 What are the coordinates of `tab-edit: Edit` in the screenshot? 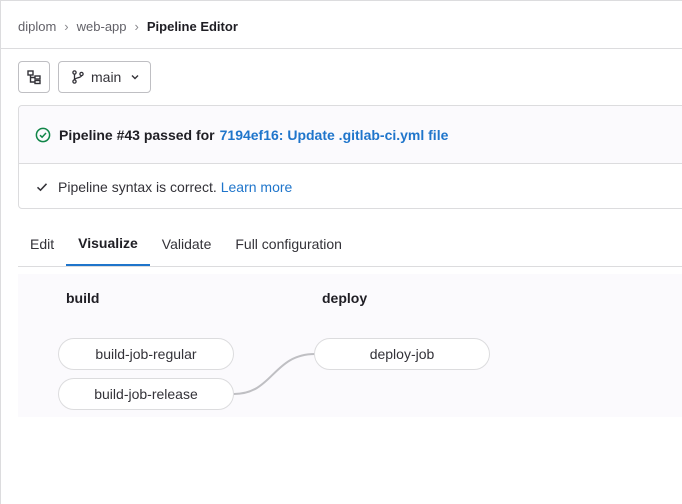 It's located at (42, 243).